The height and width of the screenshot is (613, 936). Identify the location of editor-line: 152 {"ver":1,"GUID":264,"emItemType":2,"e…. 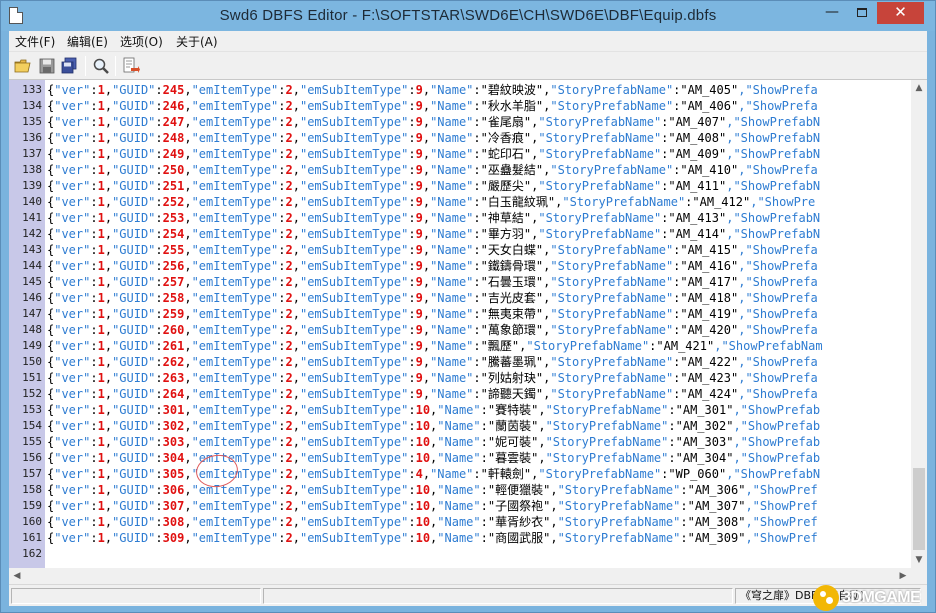
(460, 394).